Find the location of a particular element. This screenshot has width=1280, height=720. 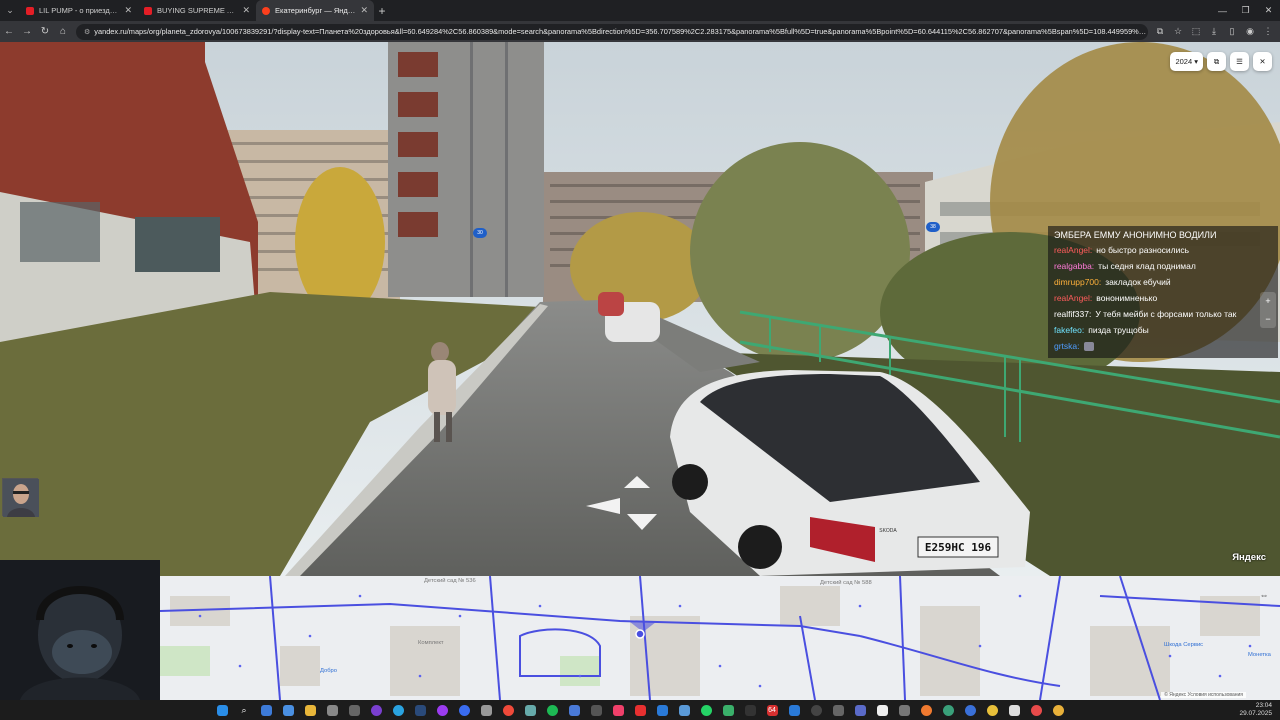

start-icon is located at coordinates (222, 710).